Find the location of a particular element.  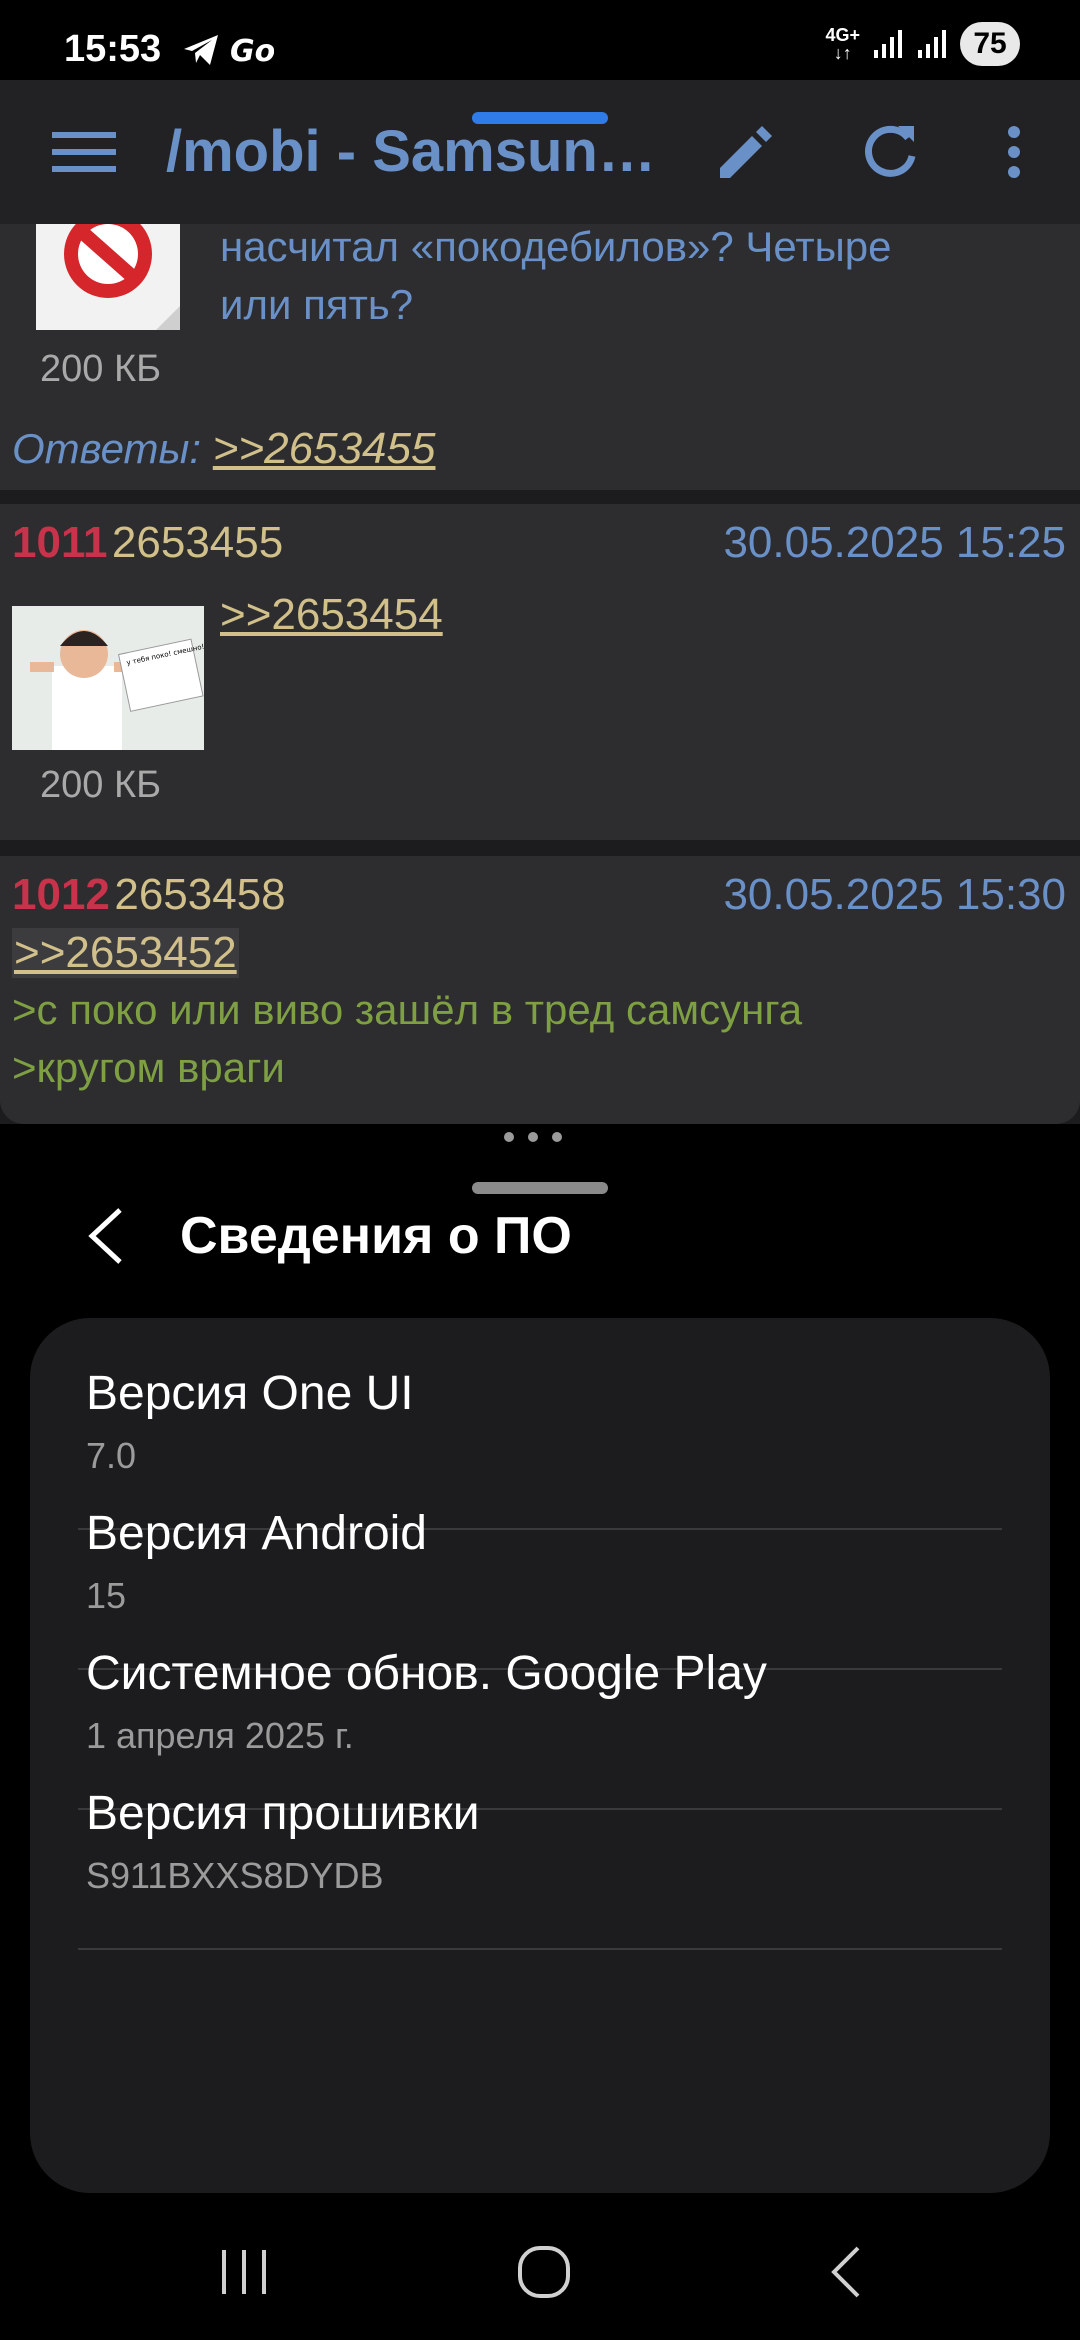

post-image-thumb is located at coordinates (108, 277).